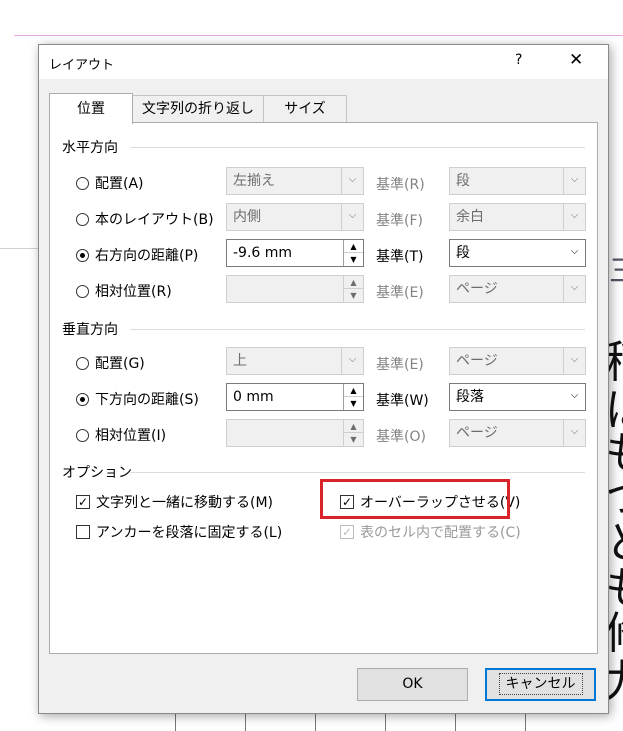 The width and height of the screenshot is (623, 731). I want to click on book-layout-base-select: 余白 ⌵, so click(517, 217).